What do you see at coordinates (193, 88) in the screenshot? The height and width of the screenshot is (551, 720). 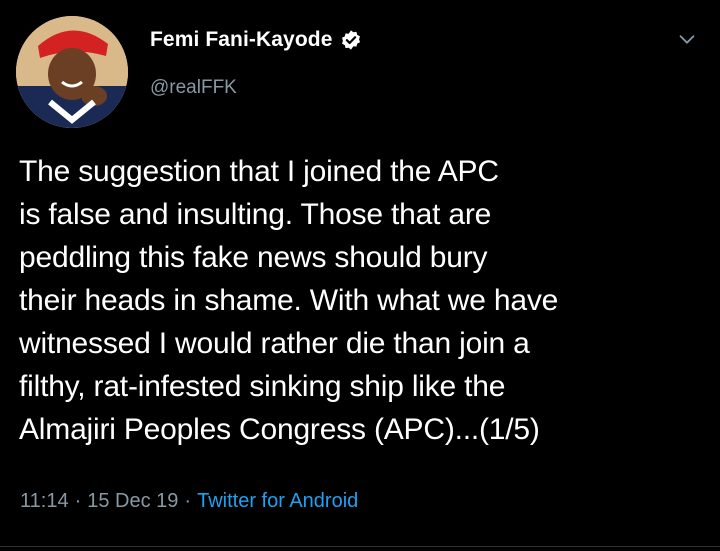 I see `user-handle: @realFFK` at bounding box center [193, 88].